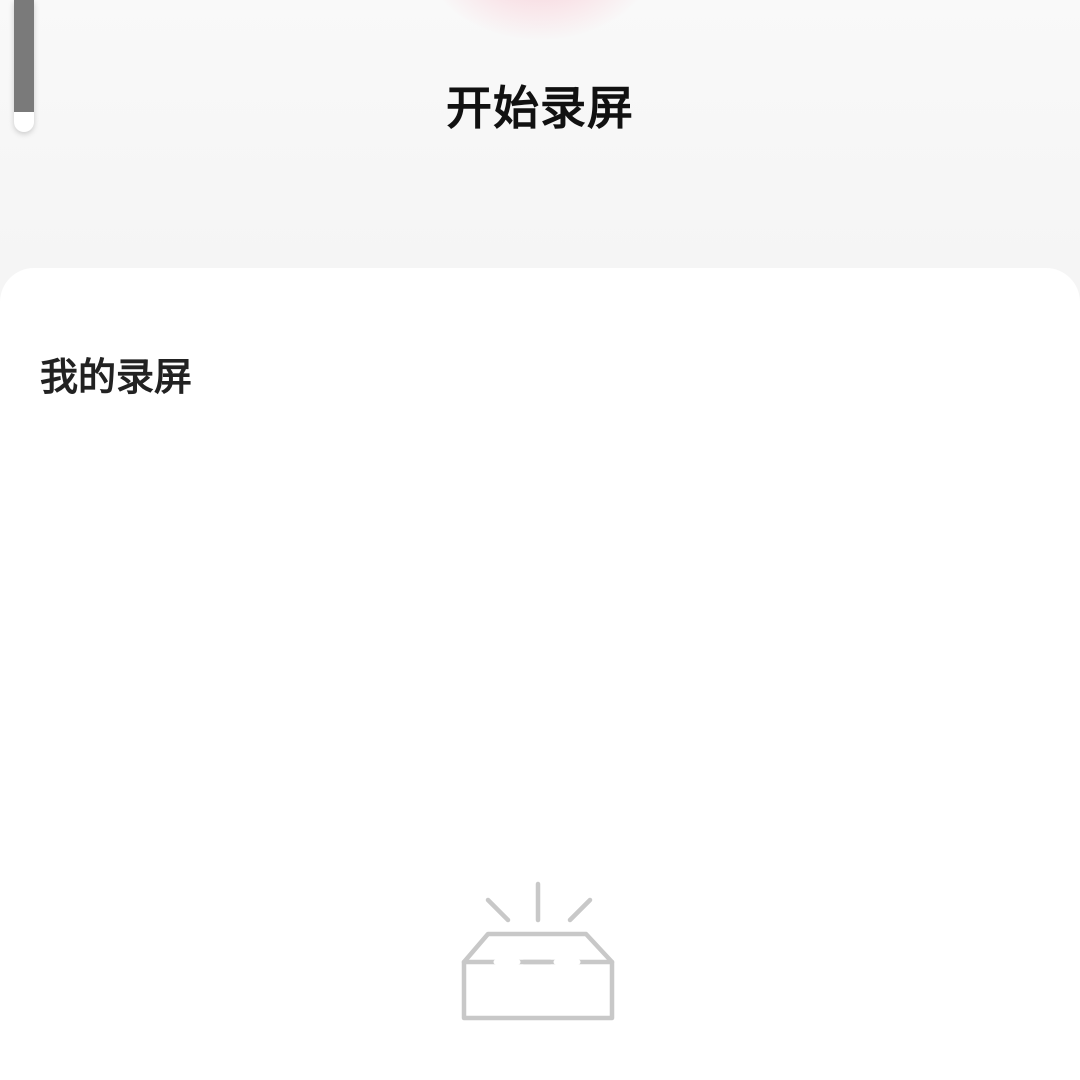 The width and height of the screenshot is (1080, 1080). Describe the element at coordinates (538, 952) in the screenshot. I see `empty-box-icon` at that location.